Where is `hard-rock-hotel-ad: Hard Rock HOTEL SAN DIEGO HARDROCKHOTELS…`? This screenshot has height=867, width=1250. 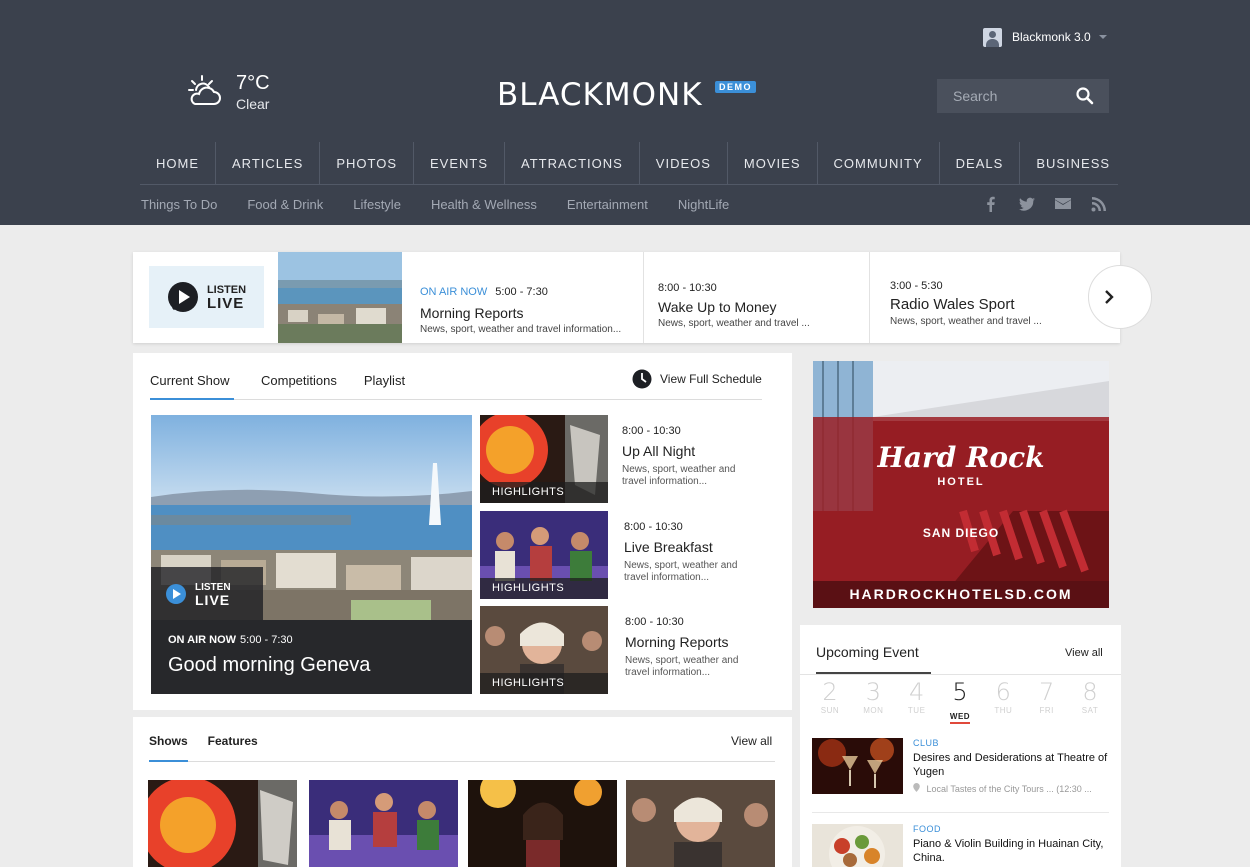 hard-rock-hotel-ad: Hard Rock HOTEL SAN DIEGO HARDROCKHOTELS… is located at coordinates (961, 484).